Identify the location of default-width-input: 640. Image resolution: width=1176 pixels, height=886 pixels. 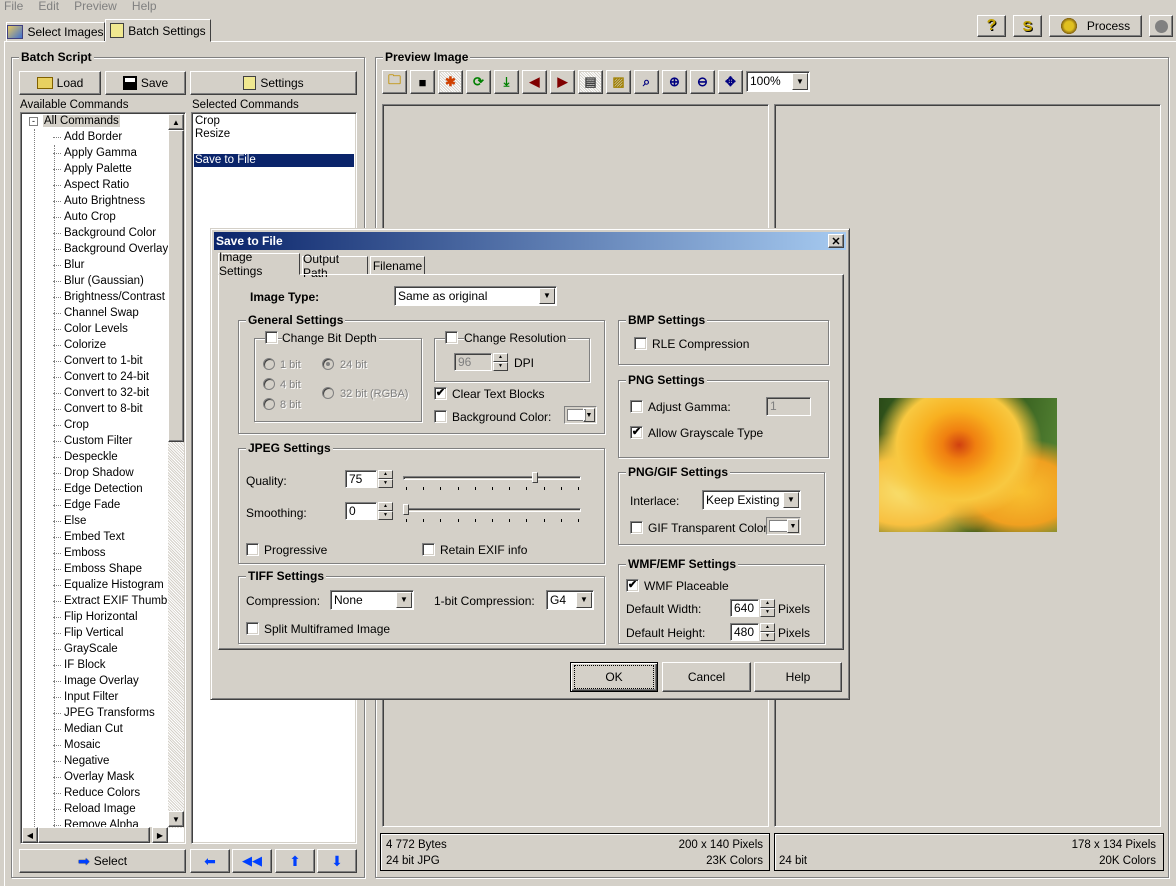
(744, 608).